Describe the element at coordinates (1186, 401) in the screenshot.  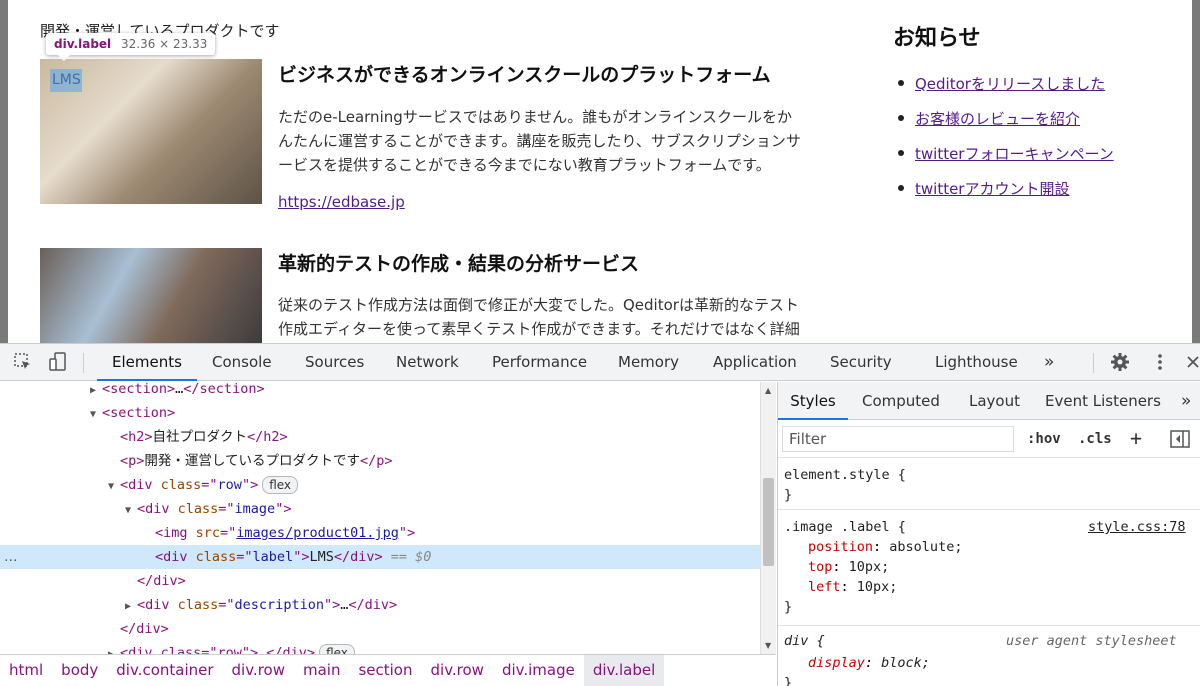
I see `more-subtabs-icon: »` at that location.